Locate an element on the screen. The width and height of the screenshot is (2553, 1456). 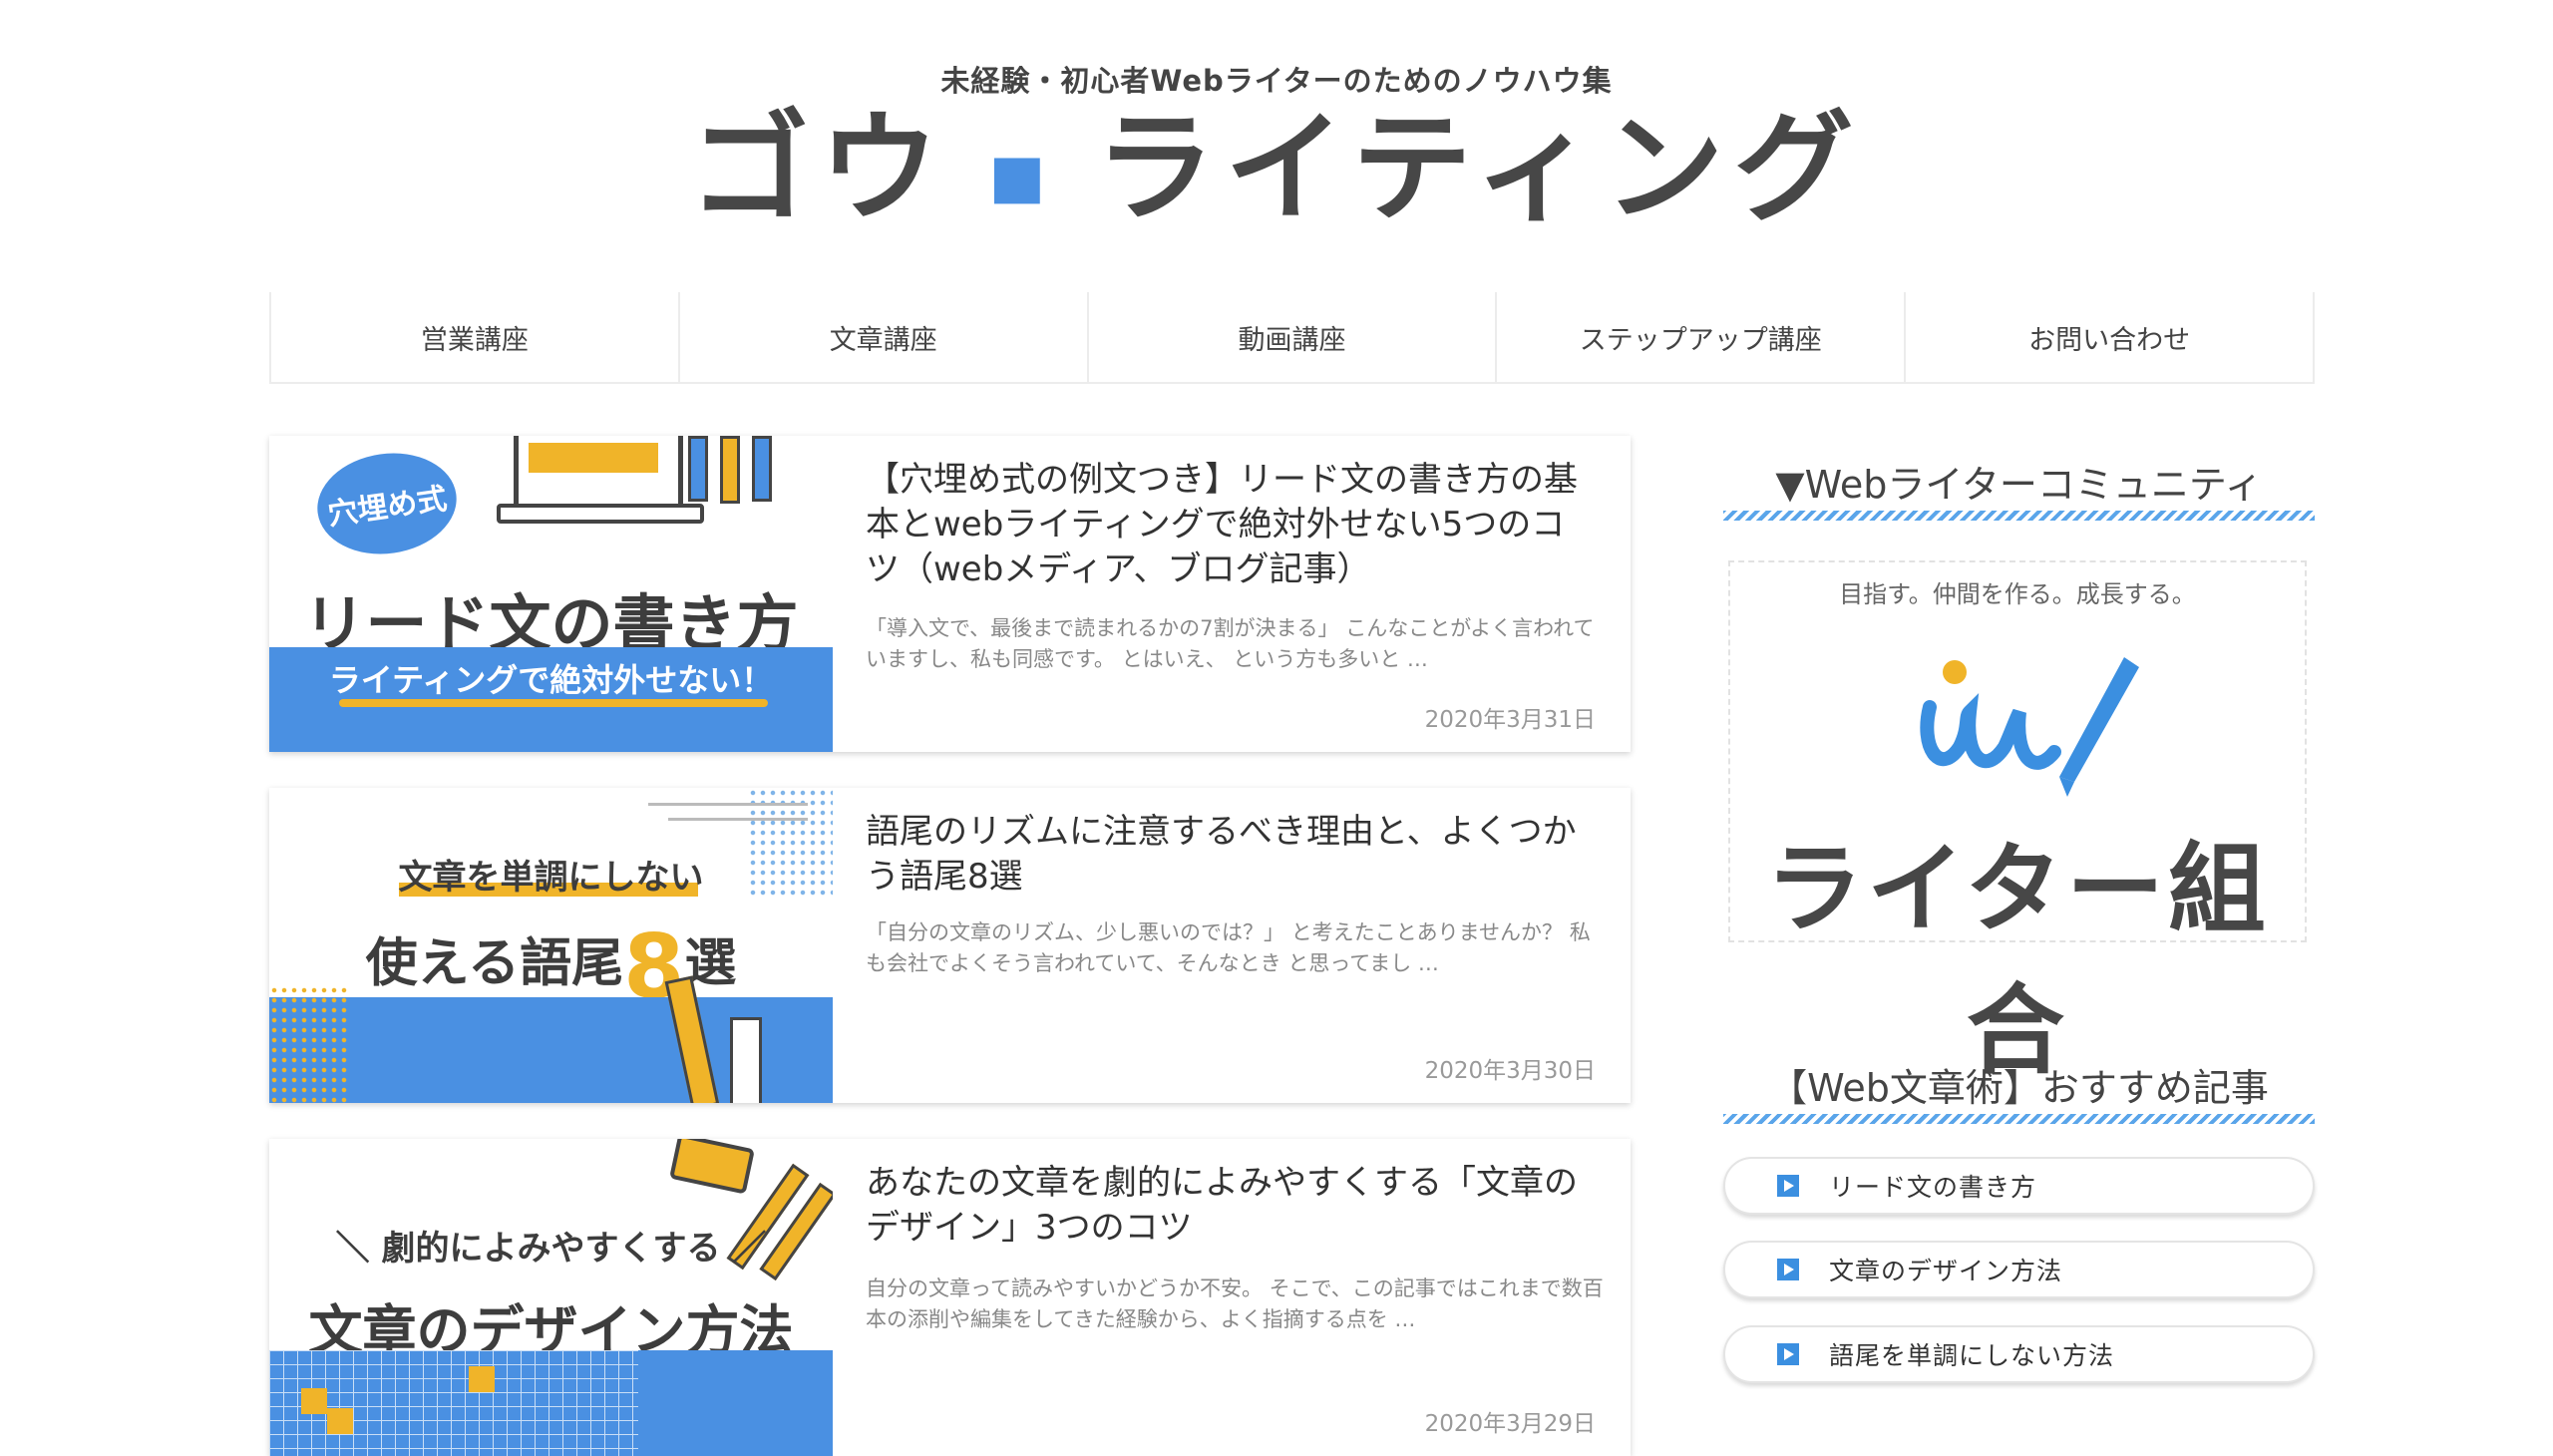
nav-item-video: 動画講座 is located at coordinates (1291, 337).